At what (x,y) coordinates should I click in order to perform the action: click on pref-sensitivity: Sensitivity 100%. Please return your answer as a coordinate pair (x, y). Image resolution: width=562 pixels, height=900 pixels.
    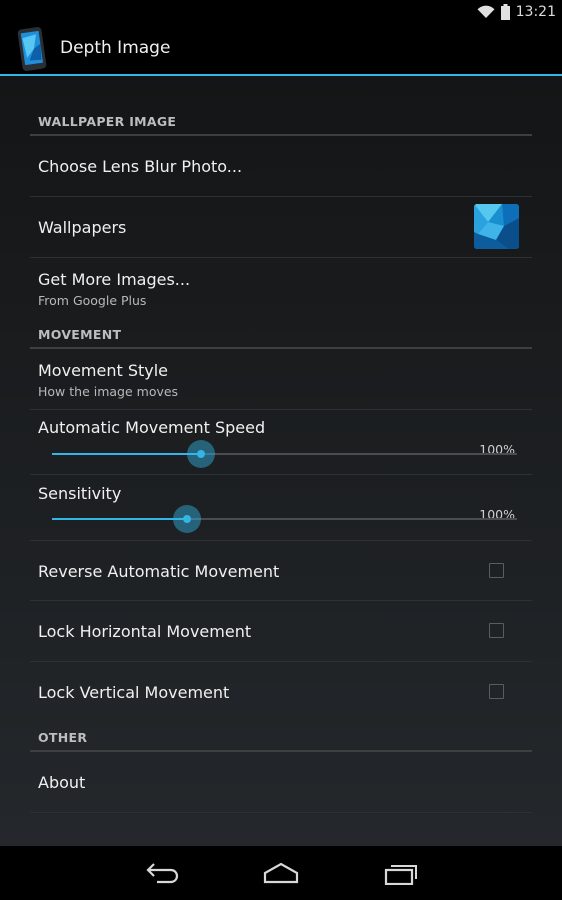
    Looking at the image, I should click on (281, 508).